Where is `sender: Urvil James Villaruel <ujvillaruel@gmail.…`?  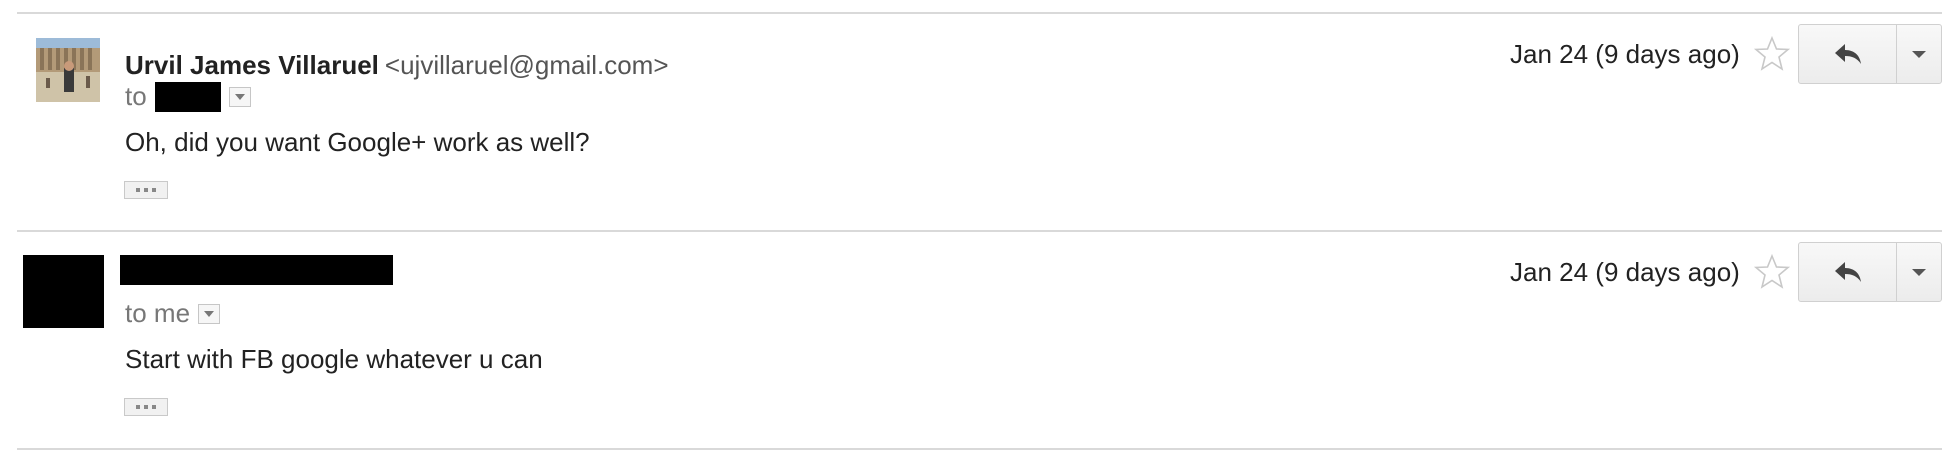
sender: Urvil James Villaruel <ujvillaruel@gmail.… is located at coordinates (397, 65).